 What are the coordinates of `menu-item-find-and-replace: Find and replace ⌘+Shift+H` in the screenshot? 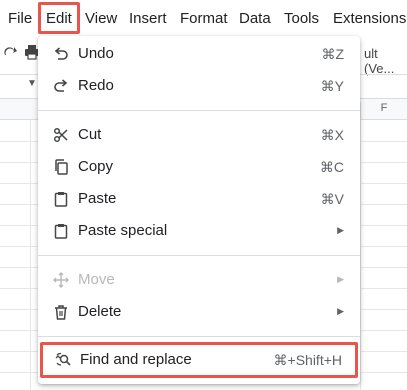 It's located at (199, 360).